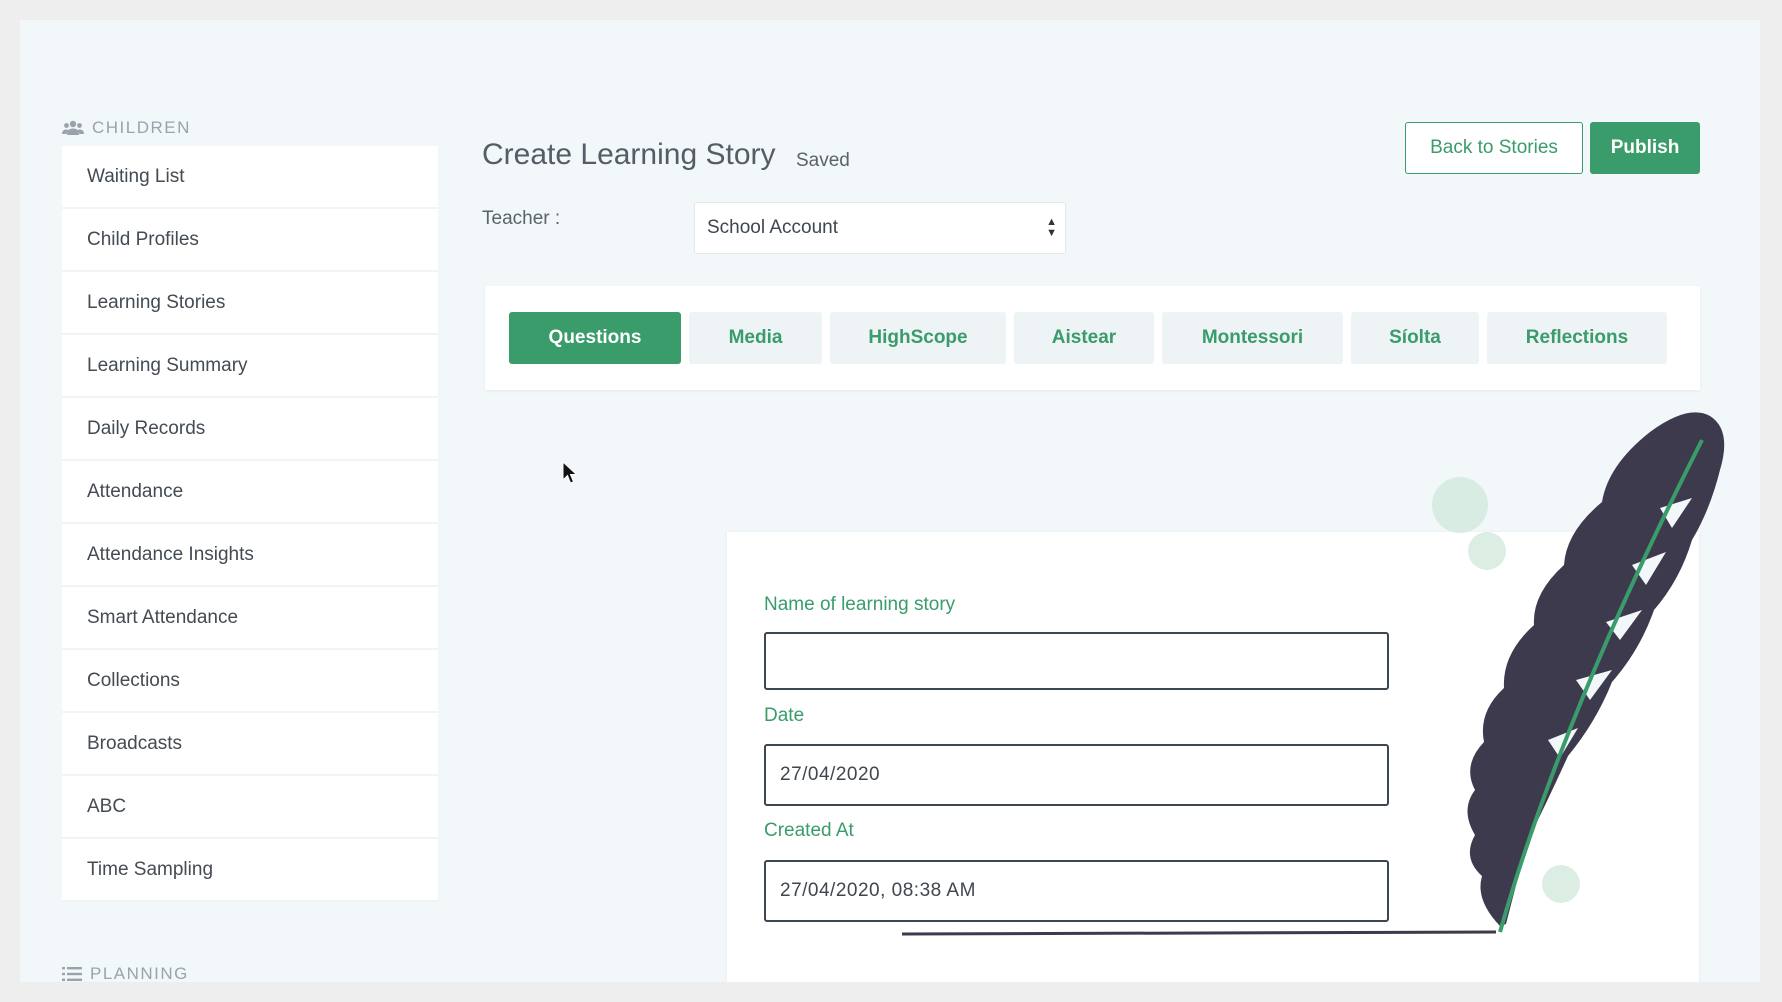  Describe the element at coordinates (167, 365) in the screenshot. I see `sidebar-item-label: Learning Summary` at that location.